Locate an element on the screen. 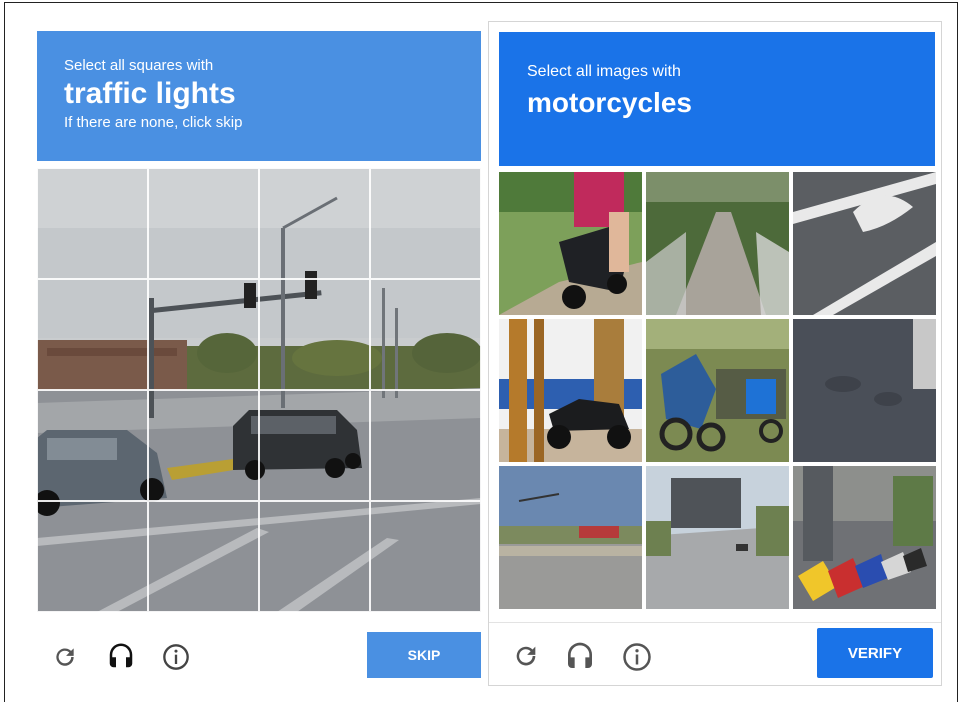  right-target-label: motorcycles is located at coordinates (609, 102).